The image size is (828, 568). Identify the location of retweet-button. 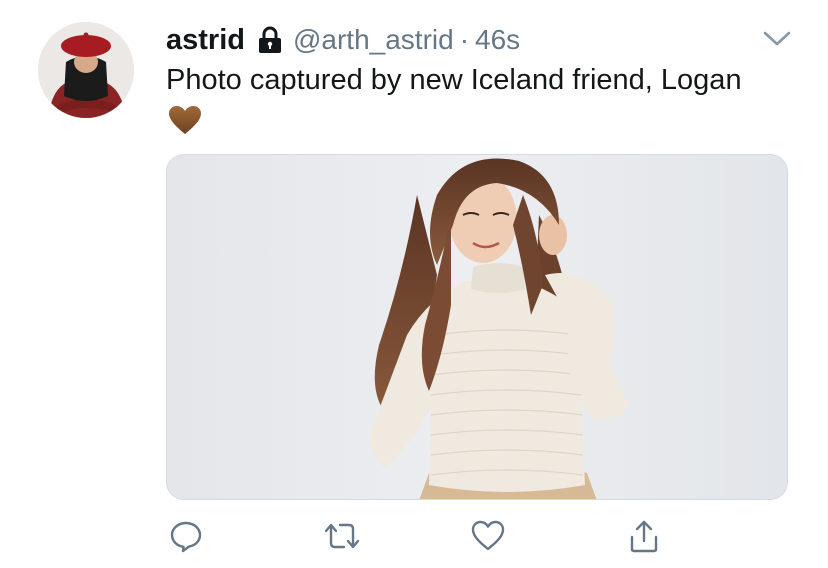
(342, 536).